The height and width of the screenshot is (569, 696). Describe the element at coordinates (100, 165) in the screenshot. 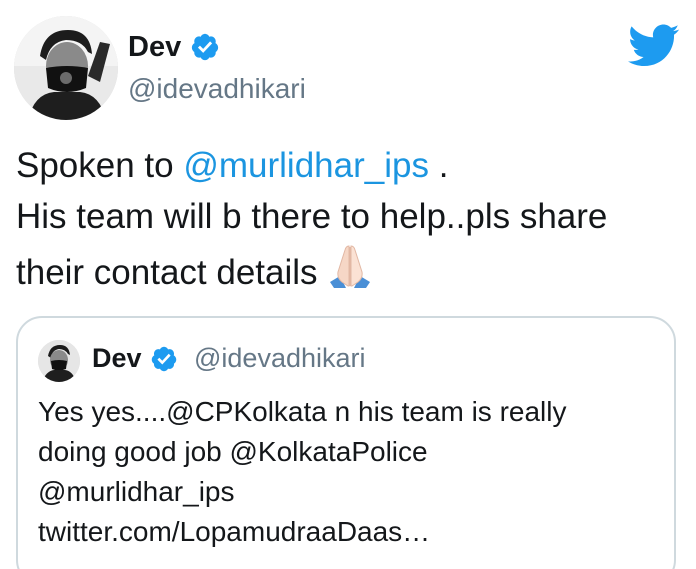

I see `tweet-text-prefix: Spoken to` at that location.